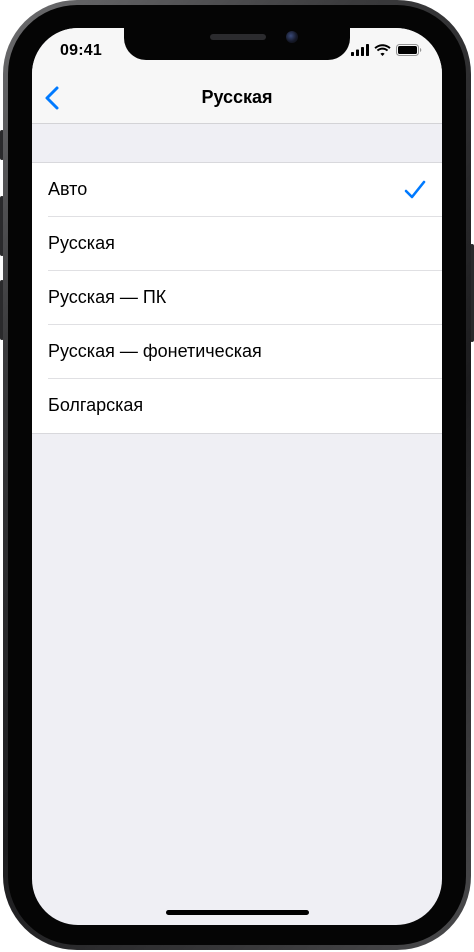 Image resolution: width=474 pixels, height=952 pixels. What do you see at coordinates (81, 50) in the screenshot?
I see `status-time: 09:41` at bounding box center [81, 50].